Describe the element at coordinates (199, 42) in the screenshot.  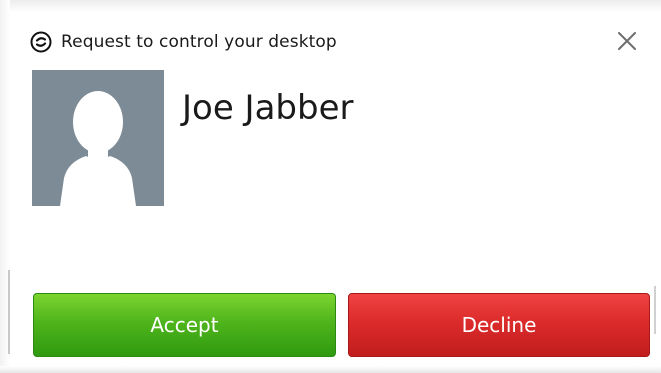
I see `dialog-title: Request to control your desktop` at that location.